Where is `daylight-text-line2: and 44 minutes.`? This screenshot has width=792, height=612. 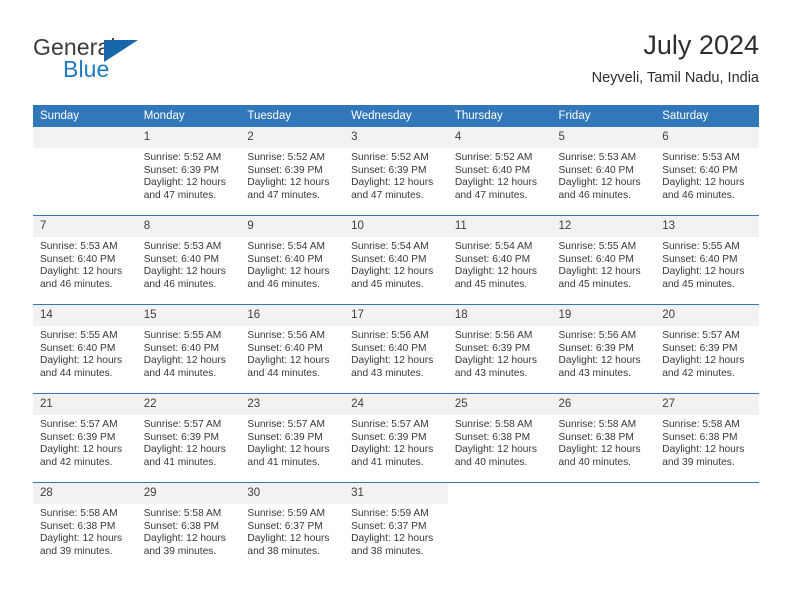
daylight-text-line2: and 44 minutes. is located at coordinates (283, 373).